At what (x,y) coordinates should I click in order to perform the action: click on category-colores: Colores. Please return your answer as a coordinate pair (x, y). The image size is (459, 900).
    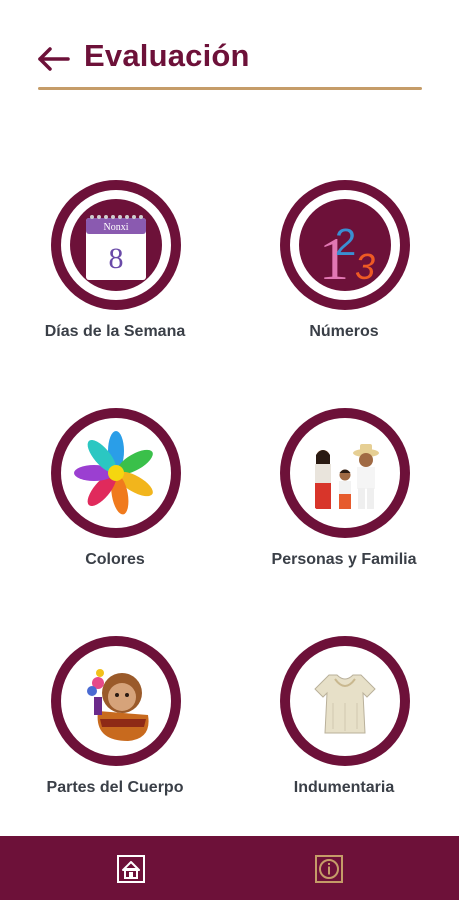
    Looking at the image, I should click on (115, 508).